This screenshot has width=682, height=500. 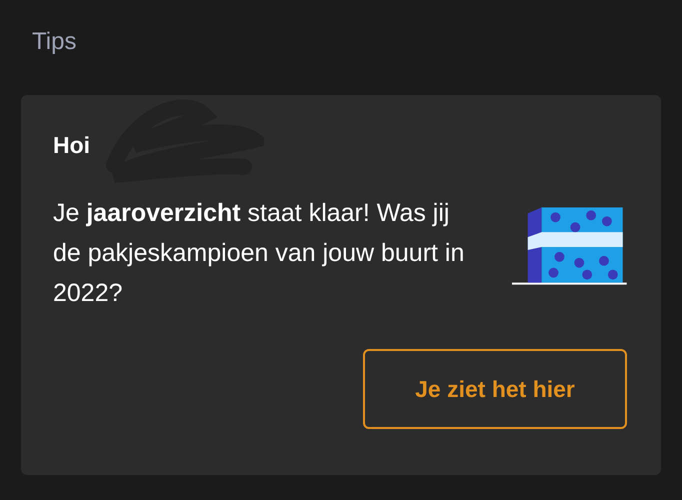 What do you see at coordinates (71, 145) in the screenshot?
I see `greeting: Hoi` at bounding box center [71, 145].